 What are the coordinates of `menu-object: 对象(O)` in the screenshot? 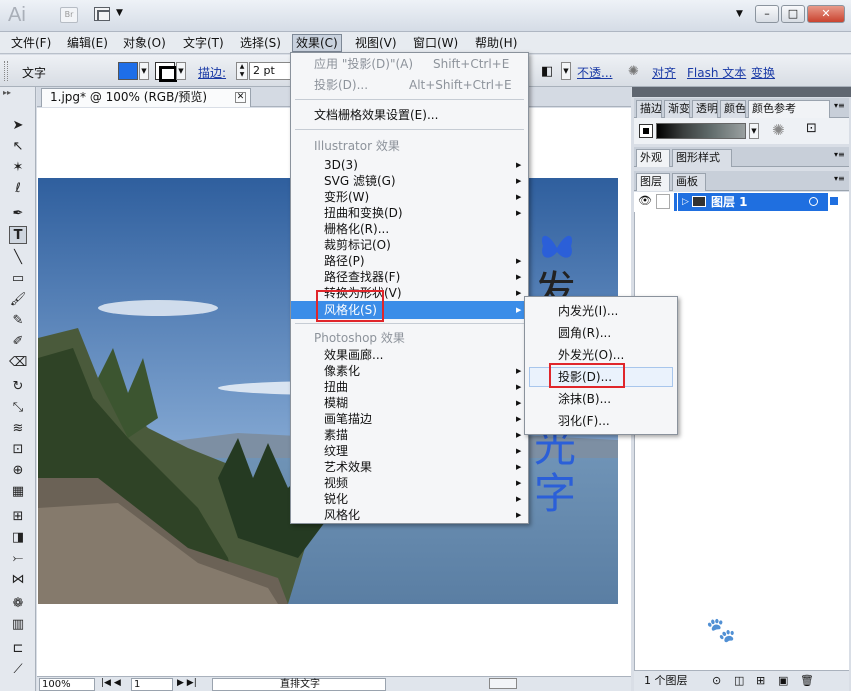 It's located at (144, 43).